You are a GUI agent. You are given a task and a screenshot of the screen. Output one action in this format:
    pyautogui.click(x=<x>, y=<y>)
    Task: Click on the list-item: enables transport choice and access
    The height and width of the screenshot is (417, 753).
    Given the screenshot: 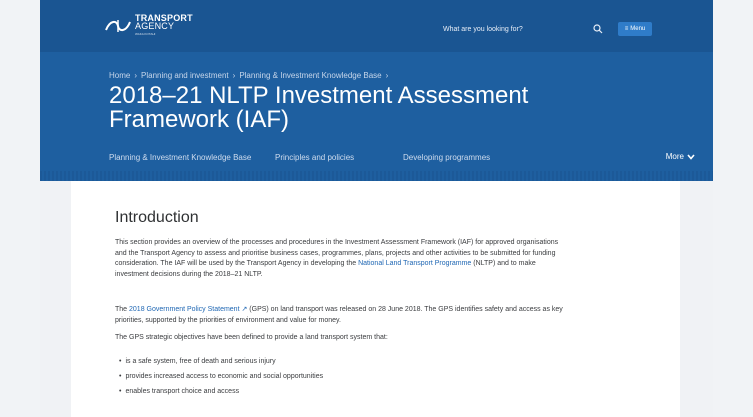 What is the action you would take?
    pyautogui.click(x=329, y=391)
    